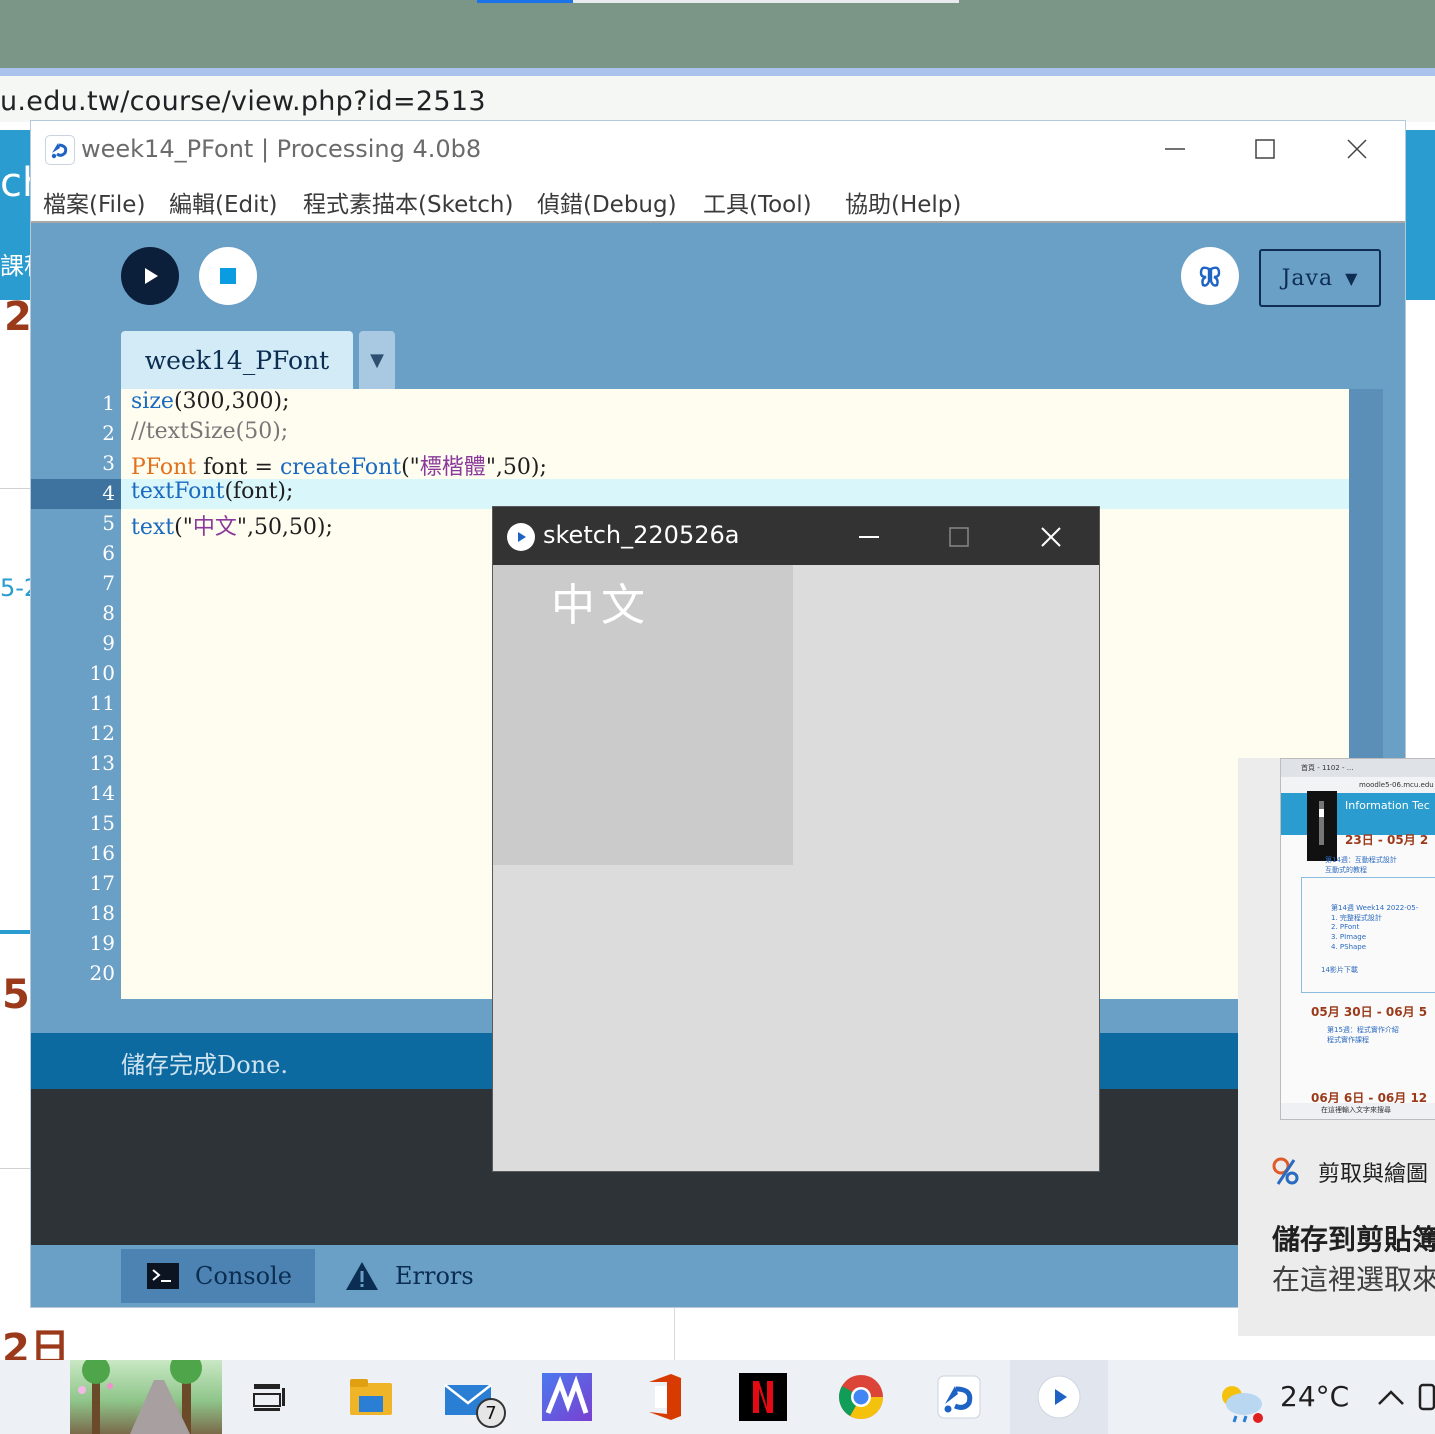 The width and height of the screenshot is (1435, 1434). What do you see at coordinates (1353, 1279) in the screenshot?
I see `notification-subtext: 在這裡選取來` at bounding box center [1353, 1279].